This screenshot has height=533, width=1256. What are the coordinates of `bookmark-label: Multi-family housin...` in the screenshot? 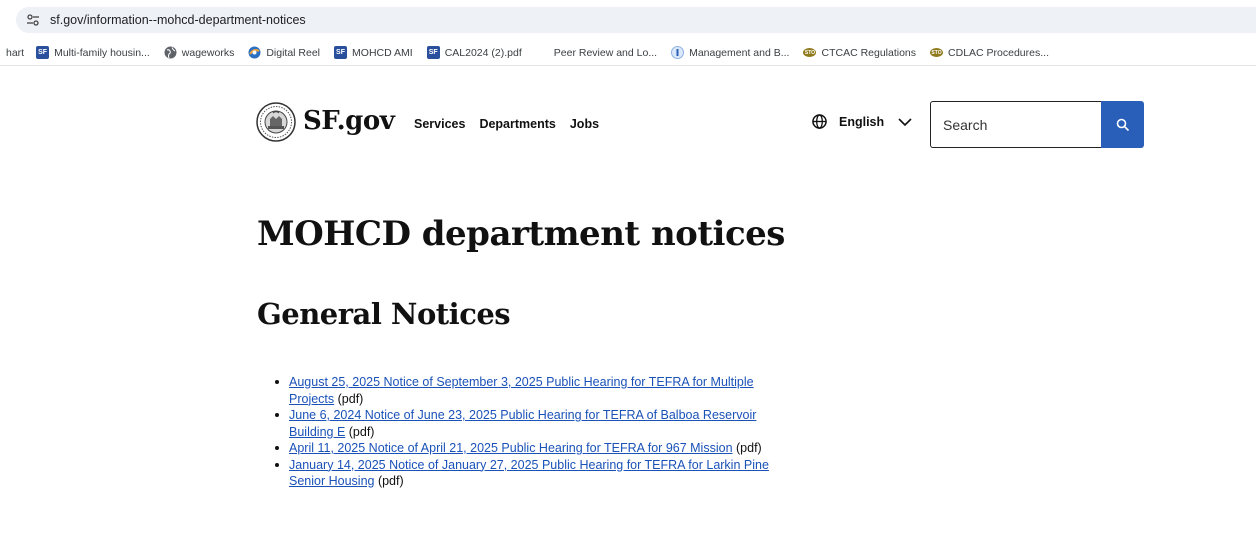 It's located at (102, 52).